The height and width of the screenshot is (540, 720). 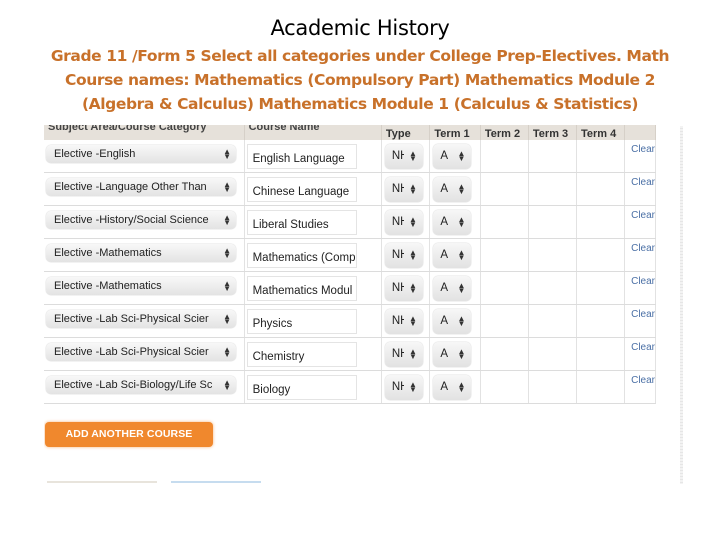 I want to click on course-cell: Liberal Studies, so click(x=313, y=222).